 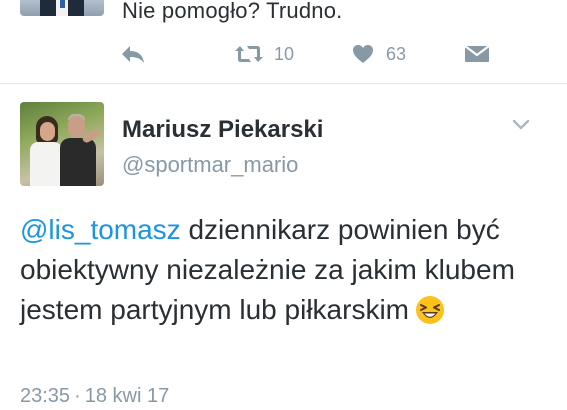 I want to click on direct-message-icon, so click(x=477, y=53).